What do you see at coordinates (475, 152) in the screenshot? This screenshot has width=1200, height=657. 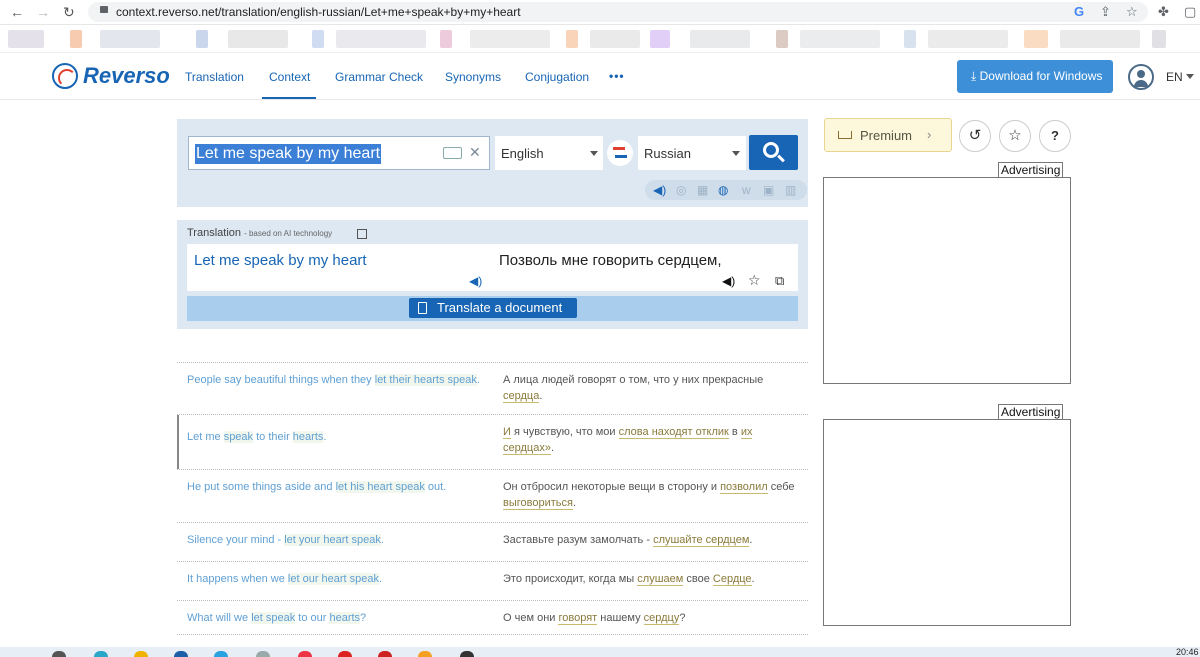 I see `clear-icon: ✕` at bounding box center [475, 152].